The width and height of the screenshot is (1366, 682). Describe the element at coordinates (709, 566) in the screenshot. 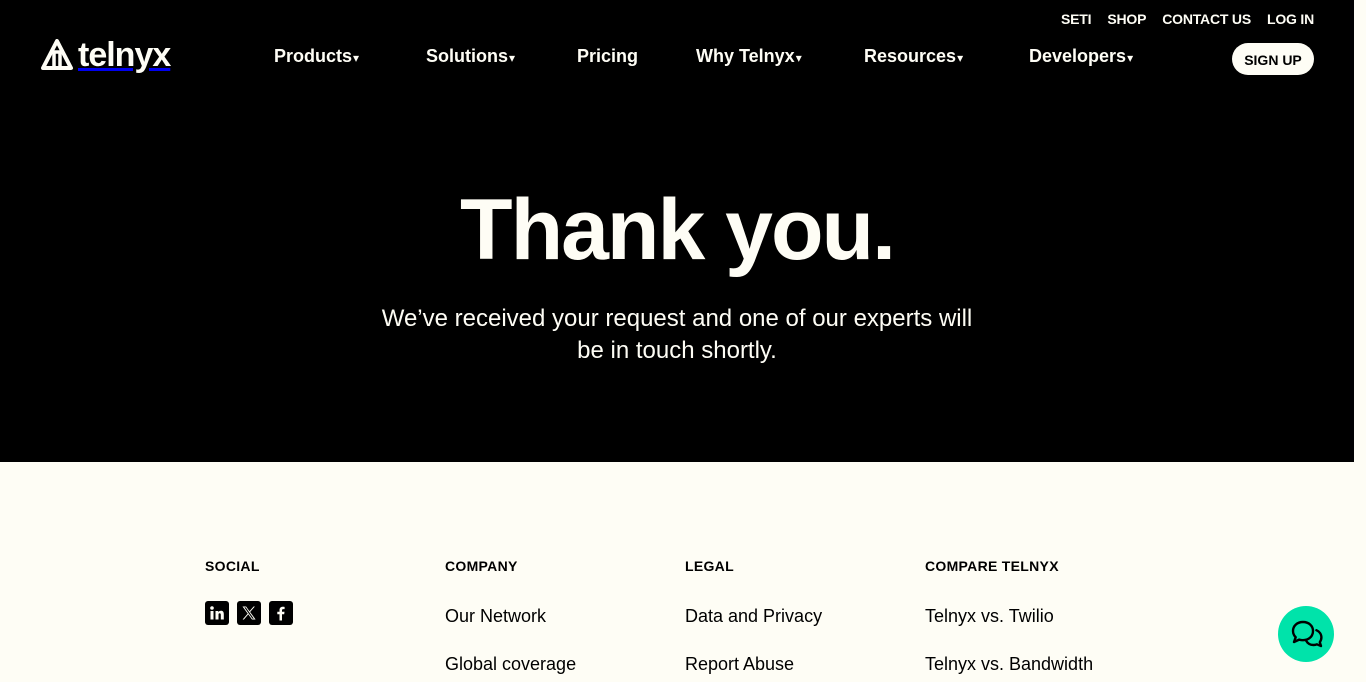

I see `footer-heading-legal: LEGAL` at that location.